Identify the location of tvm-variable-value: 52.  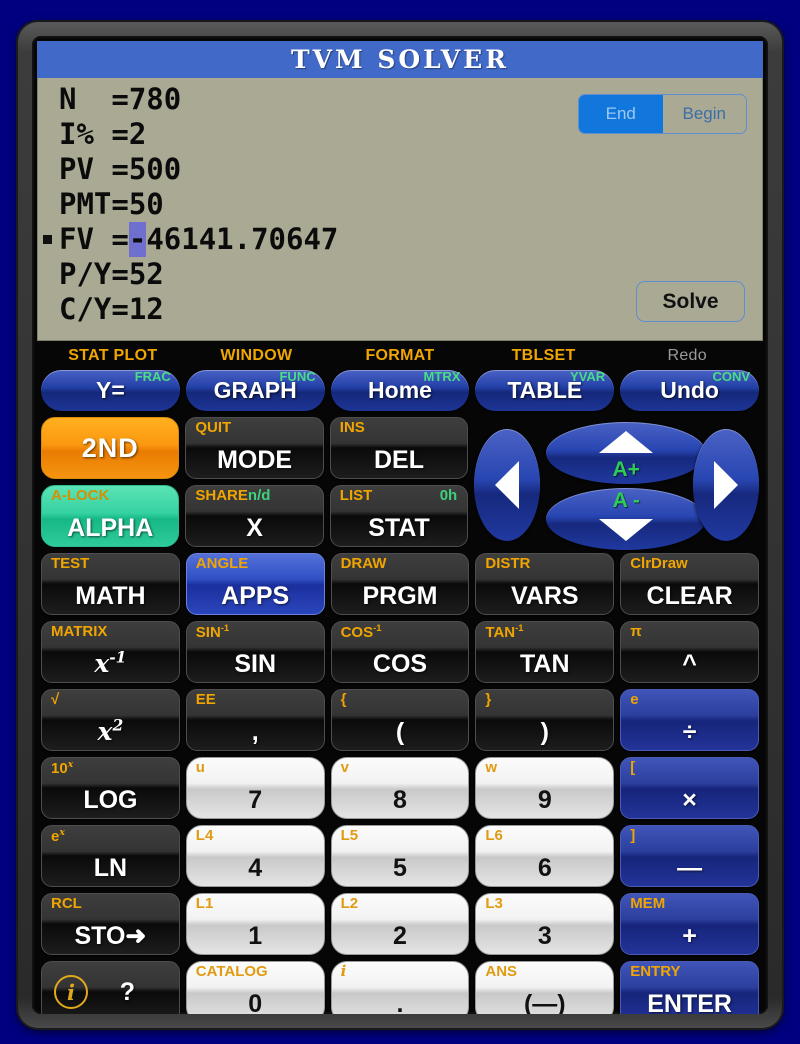
(146, 274).